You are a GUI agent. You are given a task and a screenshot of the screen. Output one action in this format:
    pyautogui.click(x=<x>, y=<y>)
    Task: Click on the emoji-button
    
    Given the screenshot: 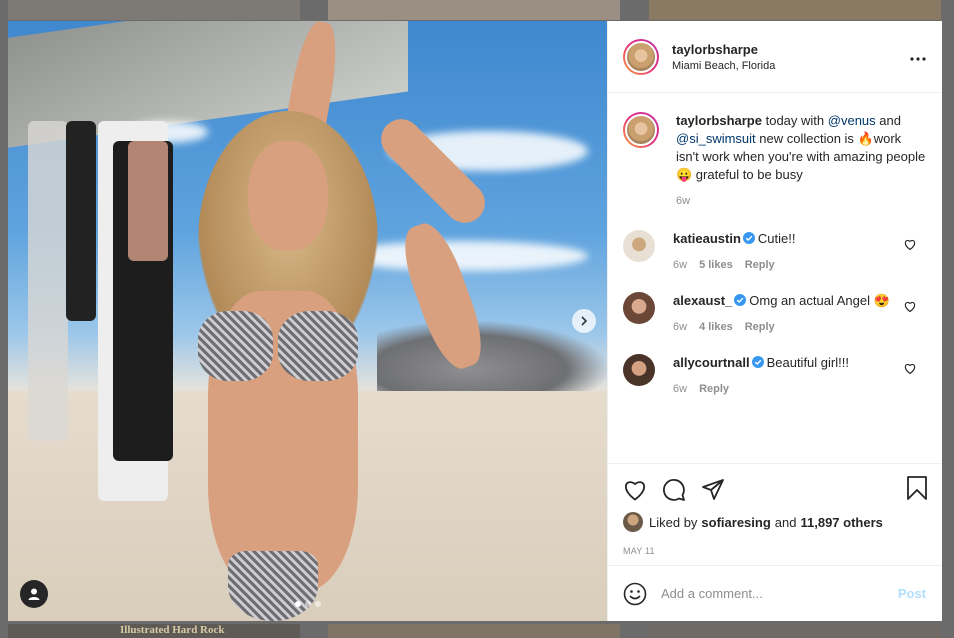 What is the action you would take?
    pyautogui.click(x=635, y=594)
    